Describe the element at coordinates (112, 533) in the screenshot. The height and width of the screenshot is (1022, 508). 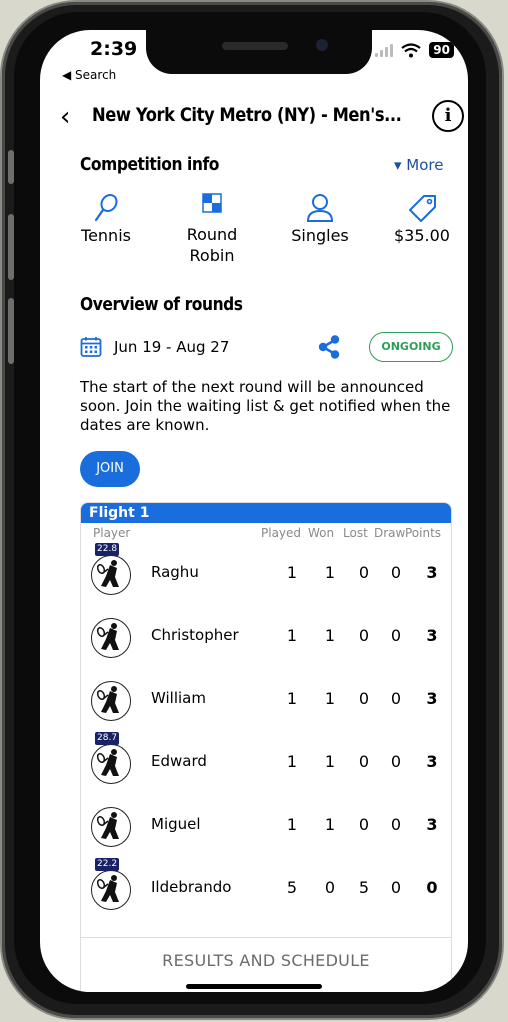
I see `col-player: Player` at that location.